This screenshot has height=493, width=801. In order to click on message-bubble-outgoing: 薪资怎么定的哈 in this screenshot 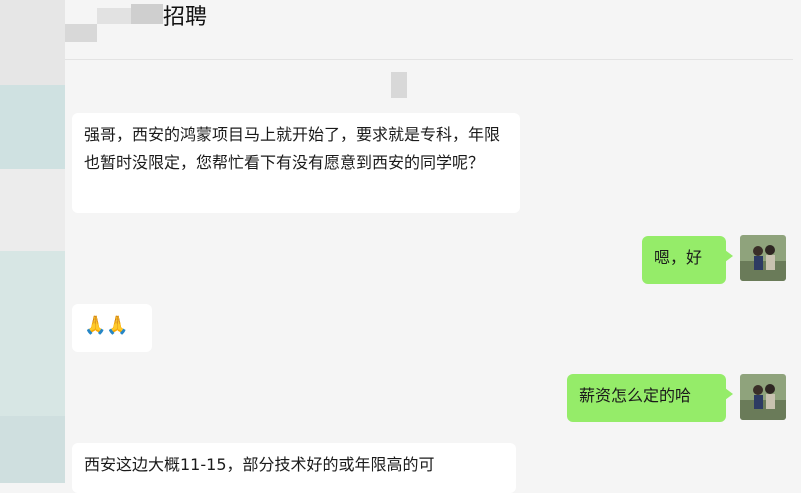, I will do `click(650, 398)`.